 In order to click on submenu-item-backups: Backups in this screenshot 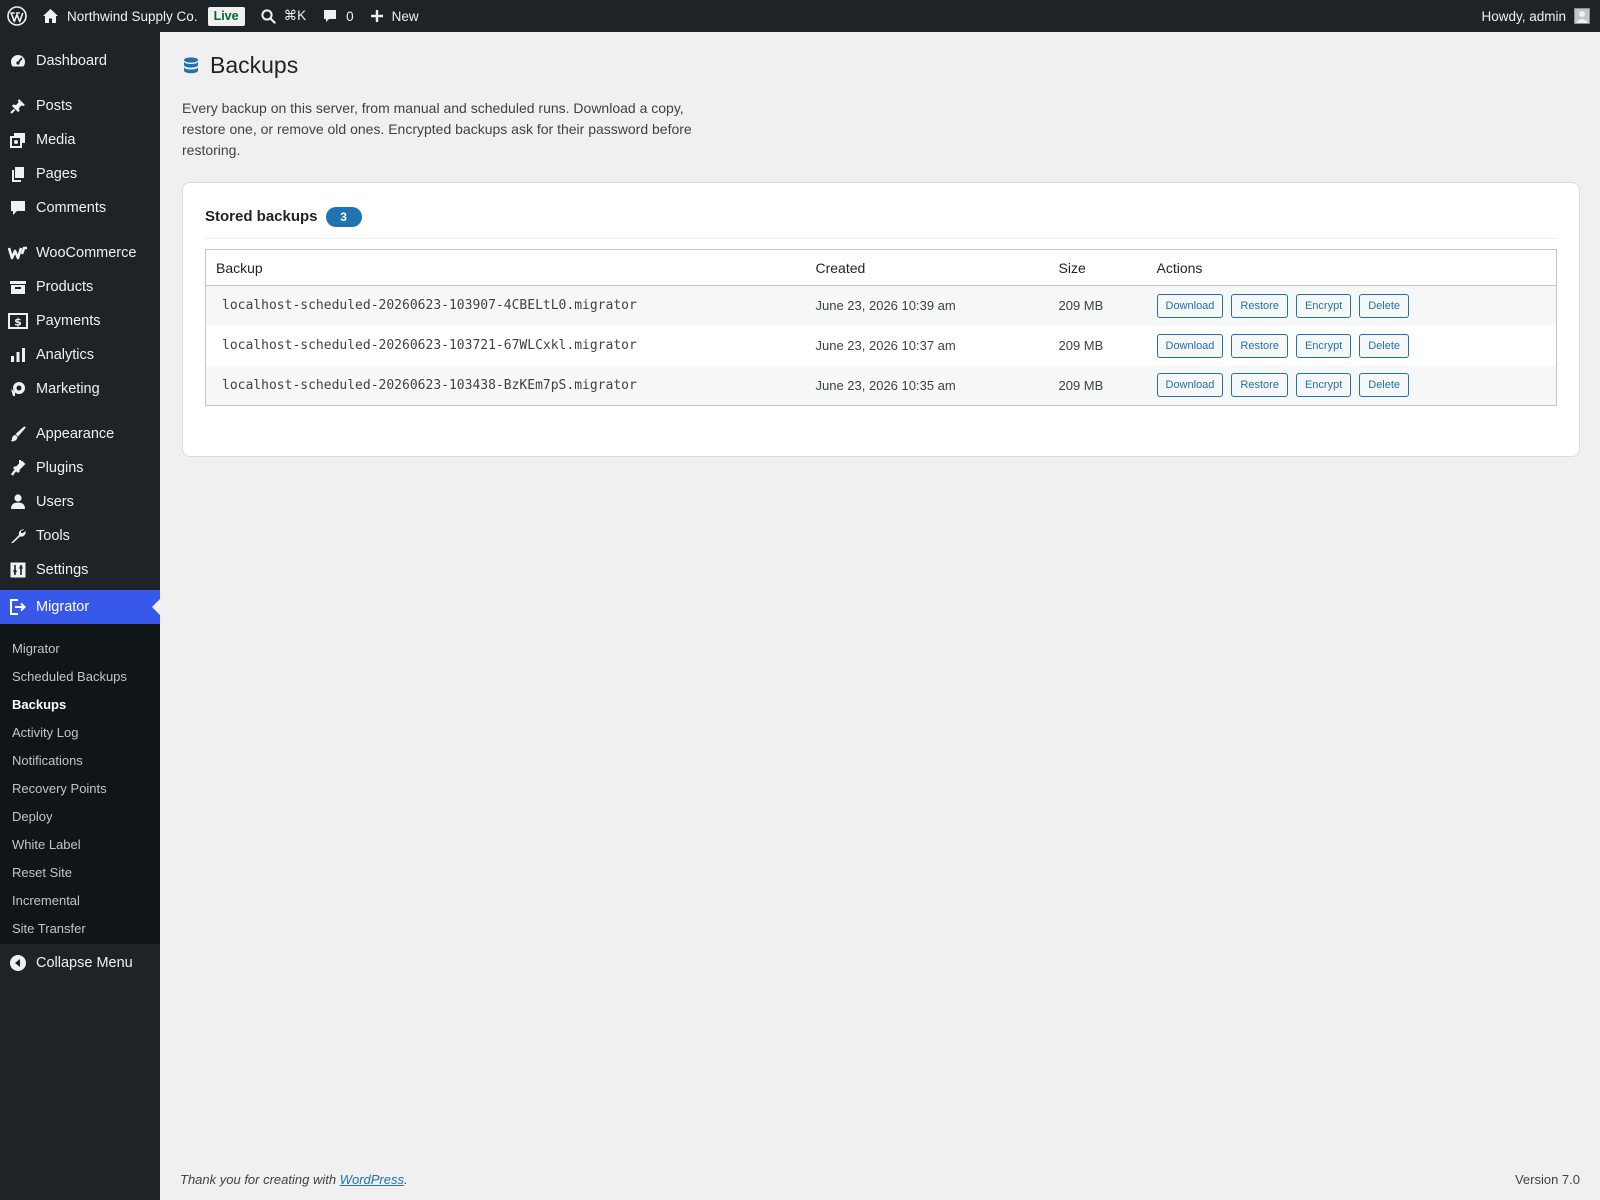, I will do `click(39, 705)`.